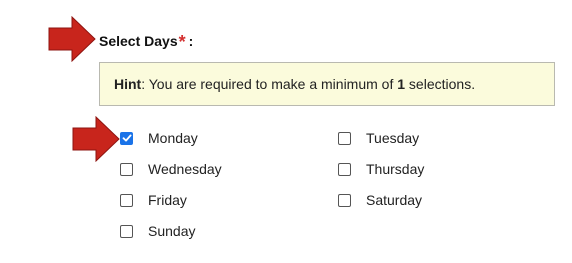 The height and width of the screenshot is (263, 572). I want to click on checkbox-thursday, so click(344, 169).